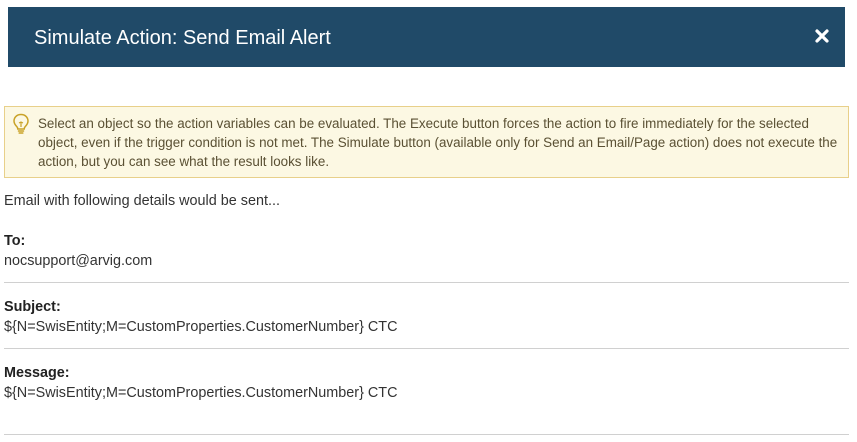 This screenshot has height=442, width=857. Describe the element at coordinates (37, 373) in the screenshot. I see `message-label: Message:` at that location.